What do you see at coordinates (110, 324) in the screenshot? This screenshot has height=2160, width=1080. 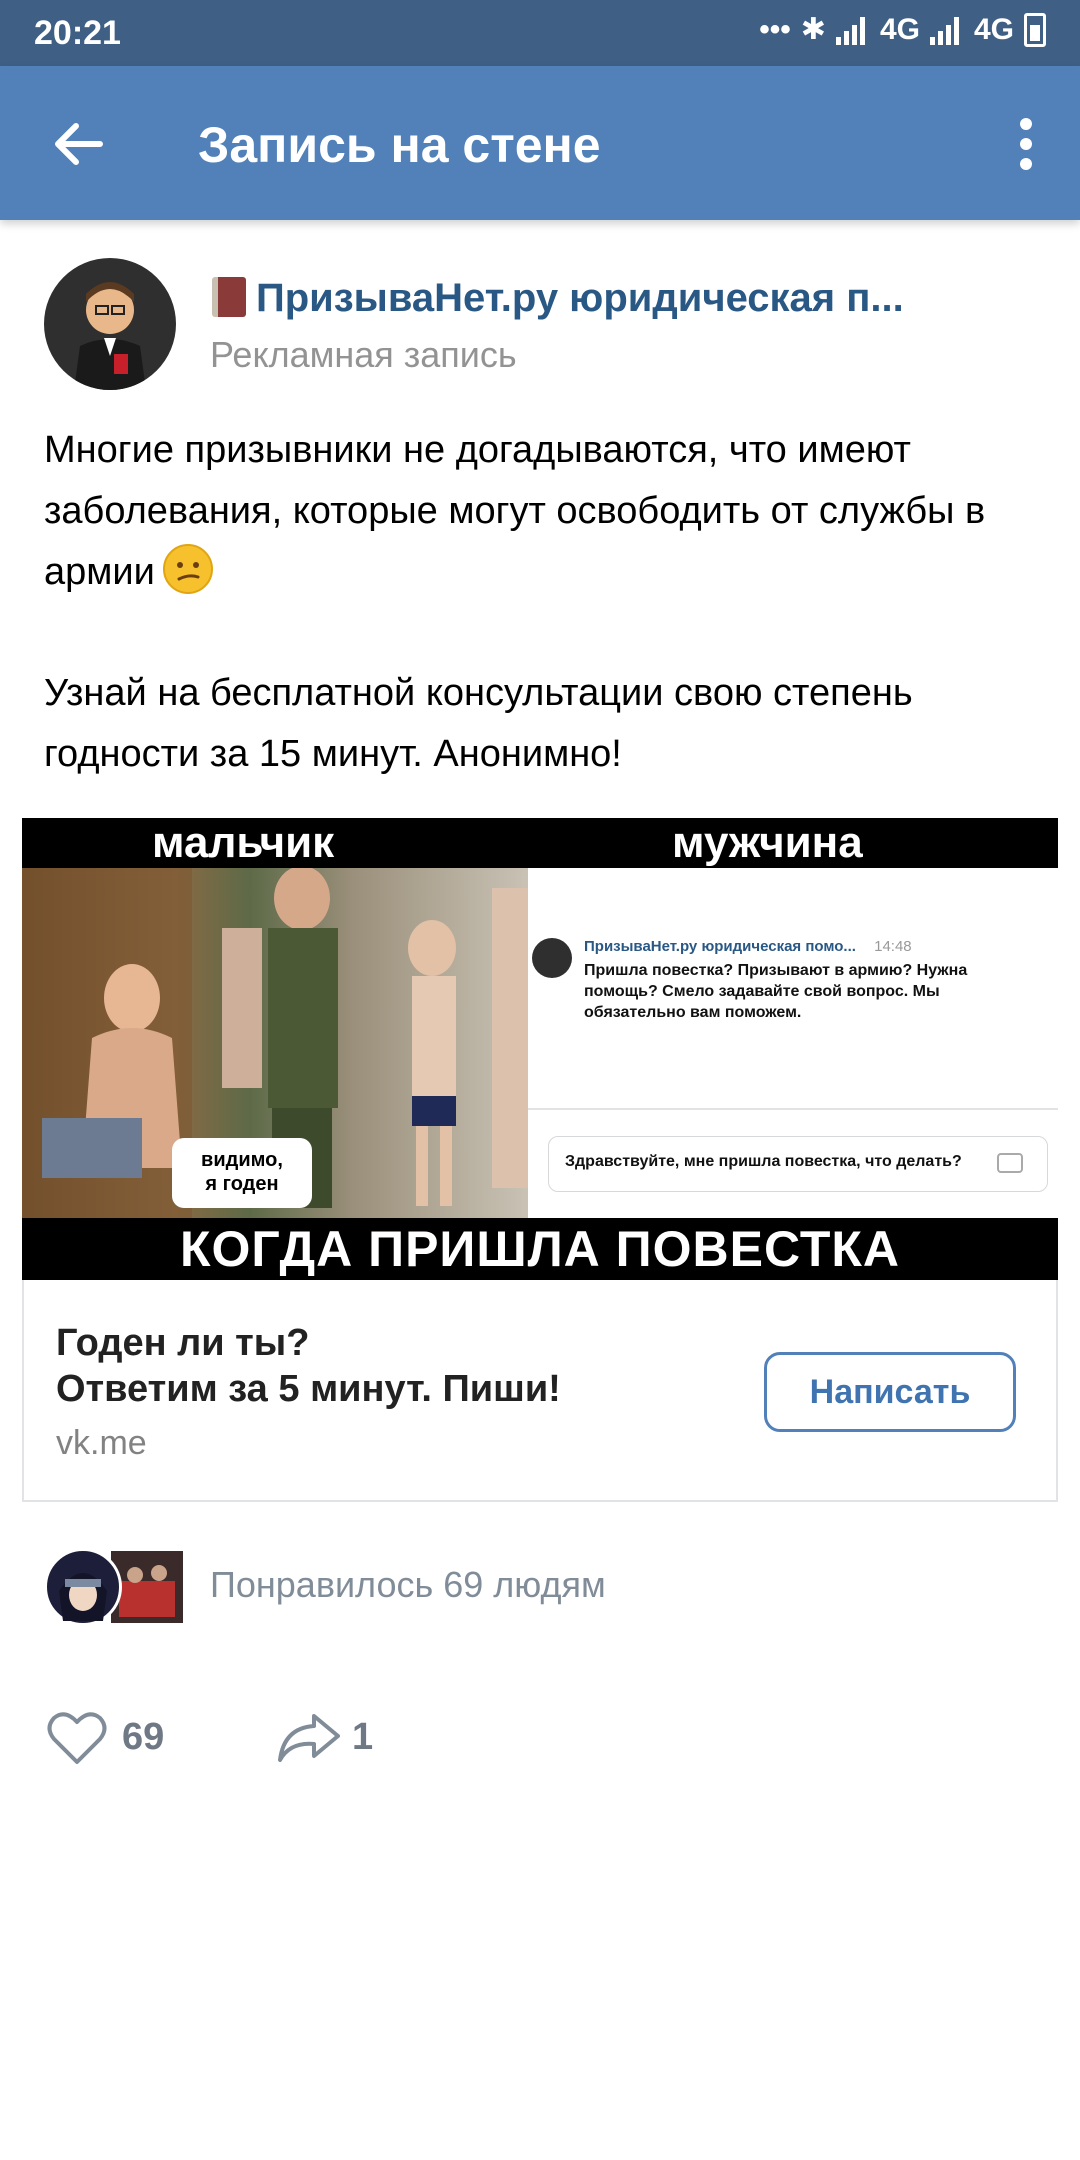 I see `author-avatar` at bounding box center [110, 324].